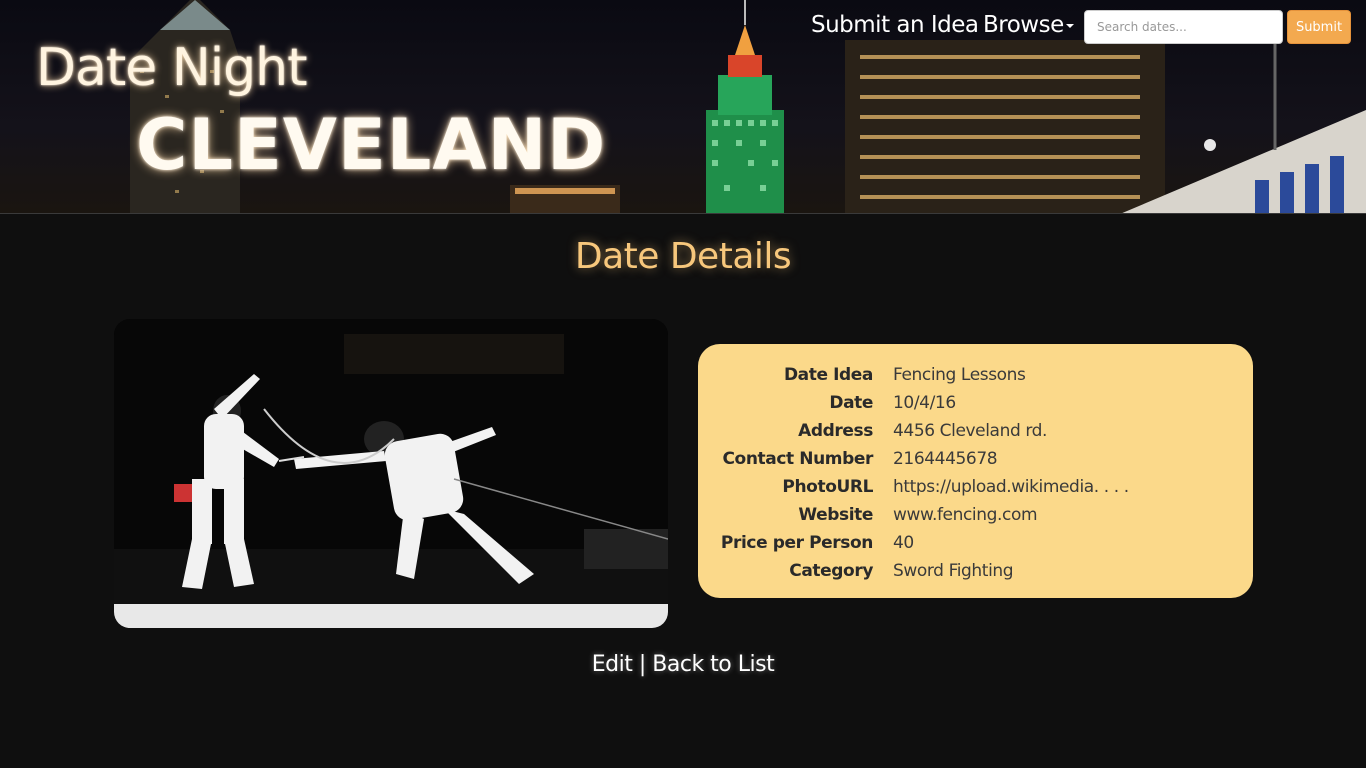 Image resolution: width=1366 pixels, height=768 pixels. Describe the element at coordinates (953, 571) in the screenshot. I see `detail-value: Sword Fighting` at that location.